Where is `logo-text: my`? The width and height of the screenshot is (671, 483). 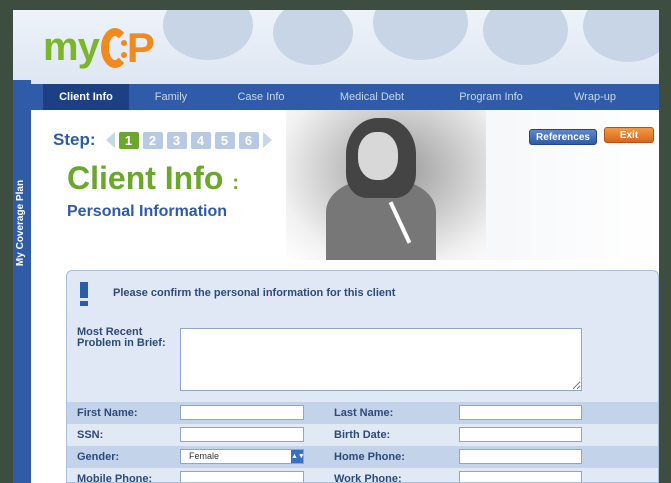
logo-text: my is located at coordinates (71, 47).